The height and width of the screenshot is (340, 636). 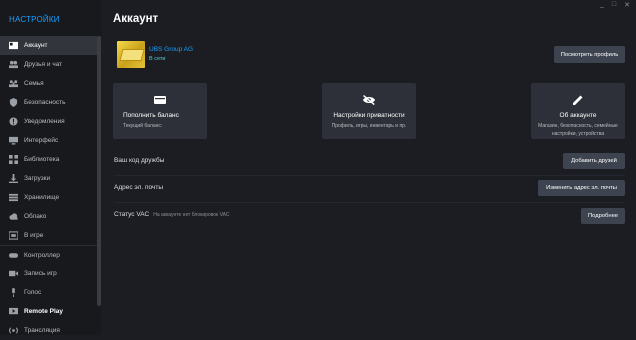 I want to click on family-icon, so click(x=13, y=83).